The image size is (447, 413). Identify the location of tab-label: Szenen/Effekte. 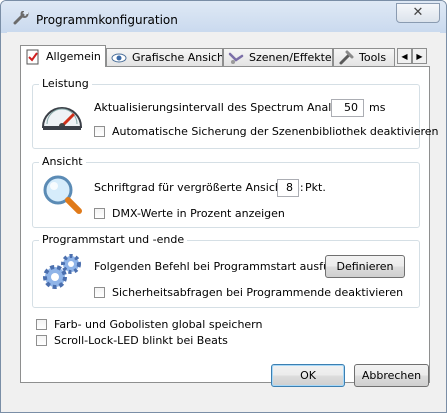
(290, 57).